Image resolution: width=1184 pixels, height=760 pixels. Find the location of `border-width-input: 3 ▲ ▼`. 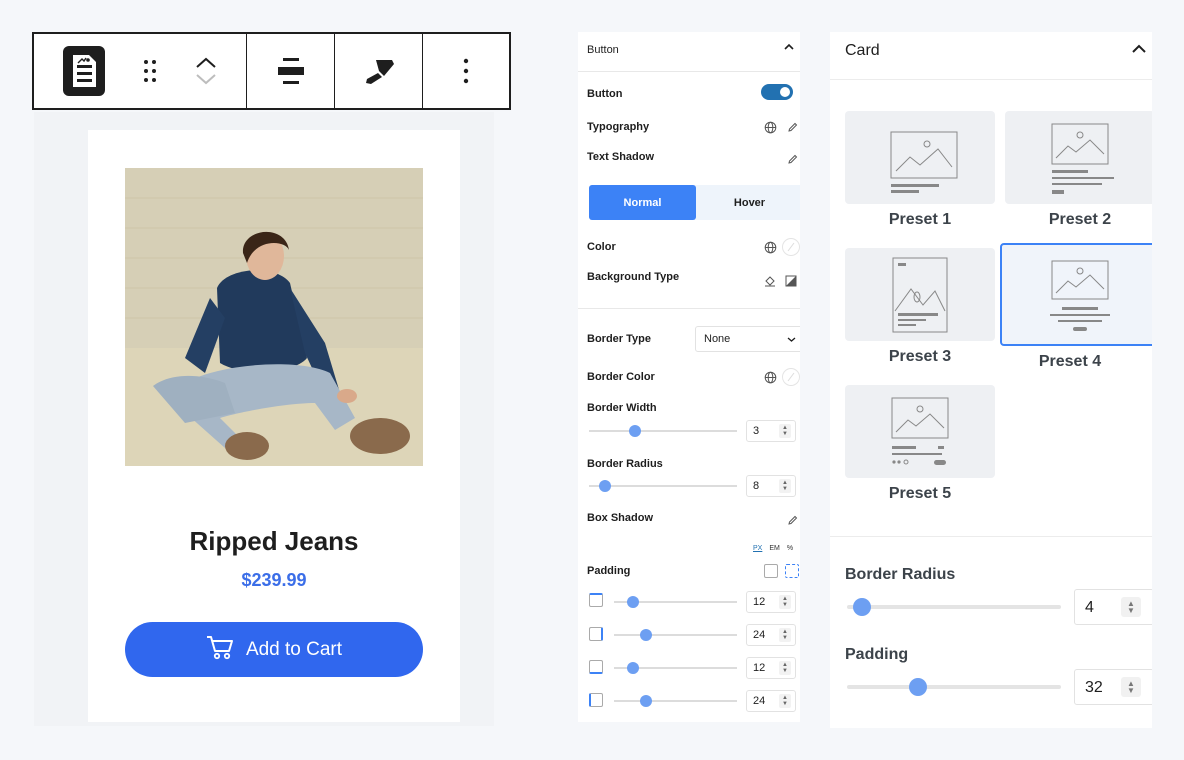

border-width-input: 3 ▲ ▼ is located at coordinates (771, 431).